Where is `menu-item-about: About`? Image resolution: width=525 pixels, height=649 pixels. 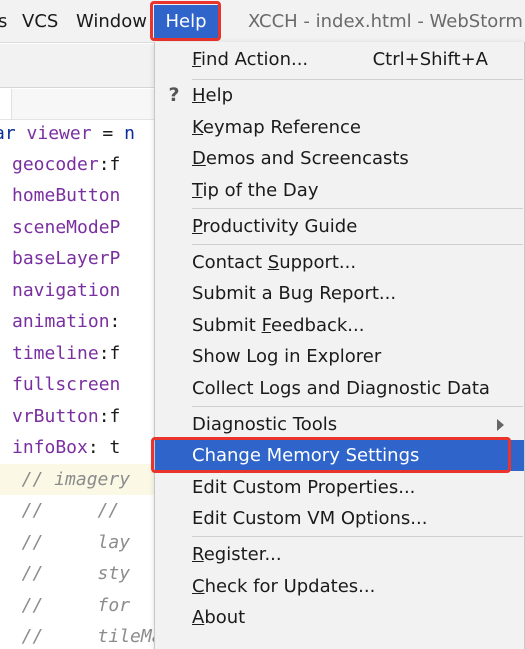
menu-item-about: About is located at coordinates (339, 617).